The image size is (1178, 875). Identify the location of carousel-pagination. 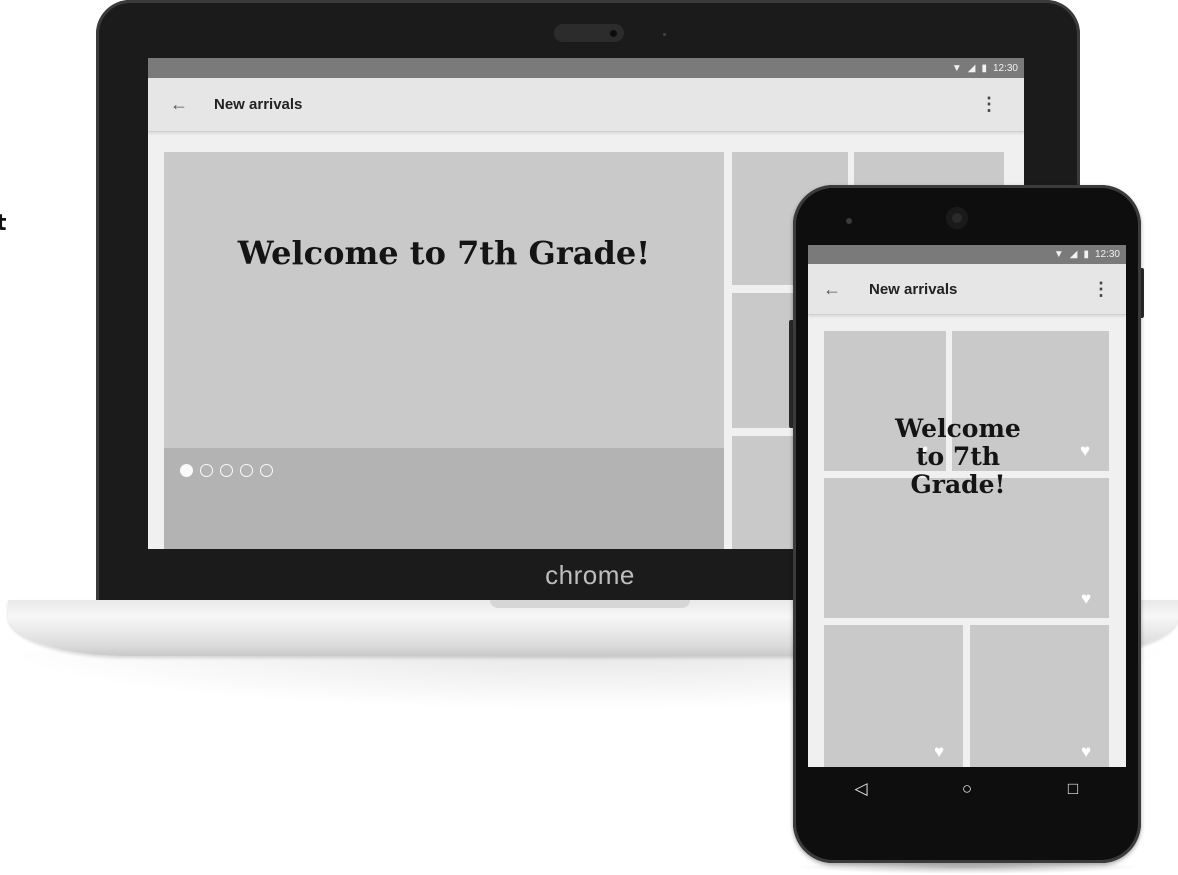
(226, 470).